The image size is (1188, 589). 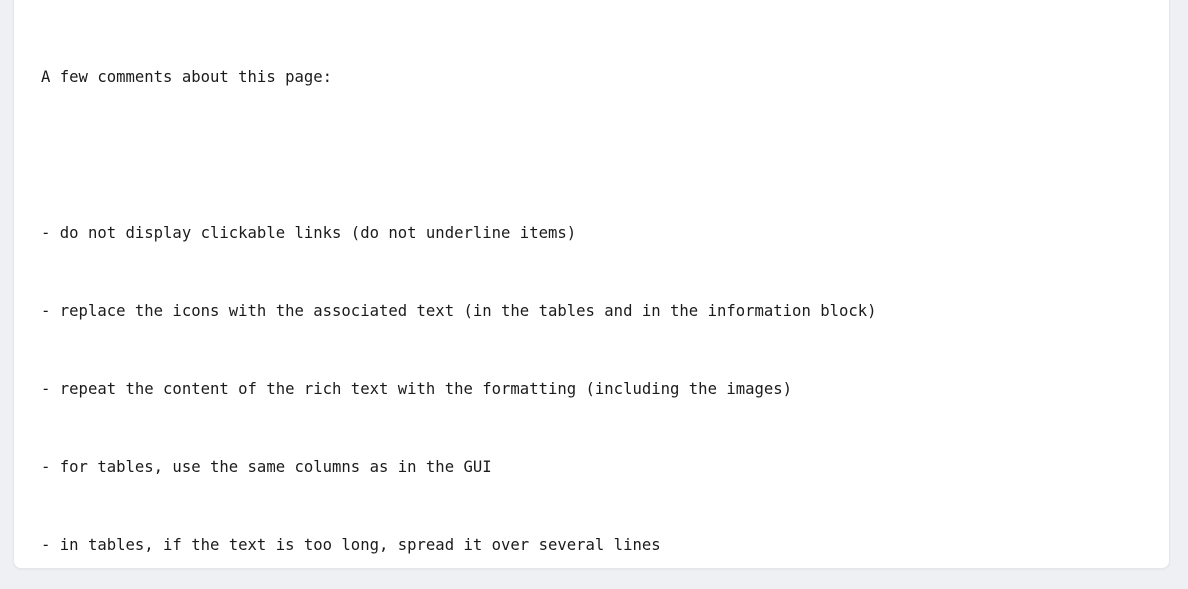 What do you see at coordinates (187, 77) in the screenshot?
I see `comments-intro: A few comments about this page:` at bounding box center [187, 77].